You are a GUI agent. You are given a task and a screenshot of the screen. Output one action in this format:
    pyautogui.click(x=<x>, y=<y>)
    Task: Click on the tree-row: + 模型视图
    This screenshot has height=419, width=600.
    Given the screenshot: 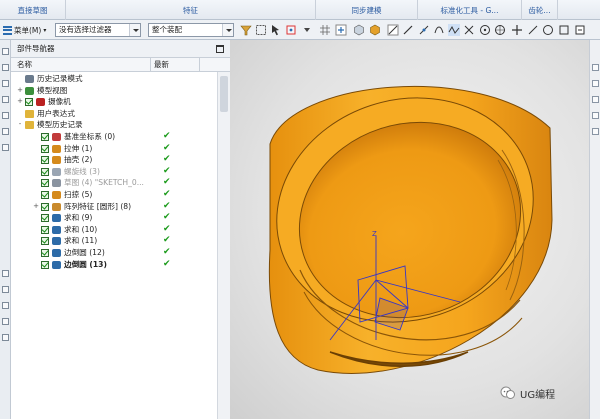 What is the action you would take?
    pyautogui.click(x=114, y=91)
    